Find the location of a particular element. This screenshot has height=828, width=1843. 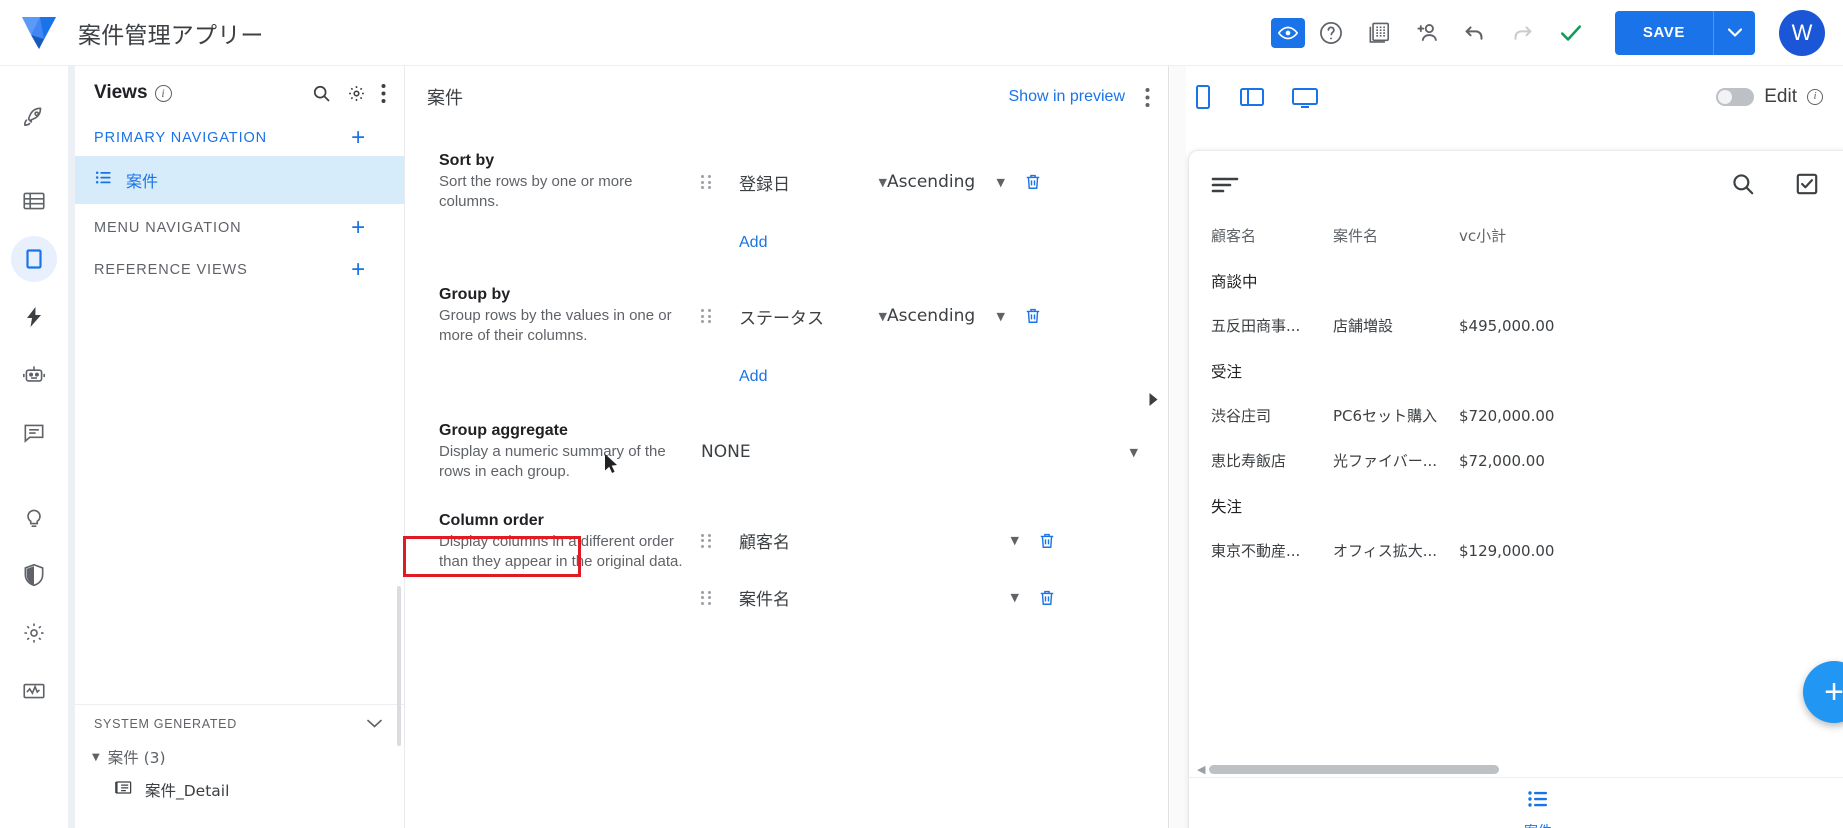

rail-item-monitor is located at coordinates (34, 691).